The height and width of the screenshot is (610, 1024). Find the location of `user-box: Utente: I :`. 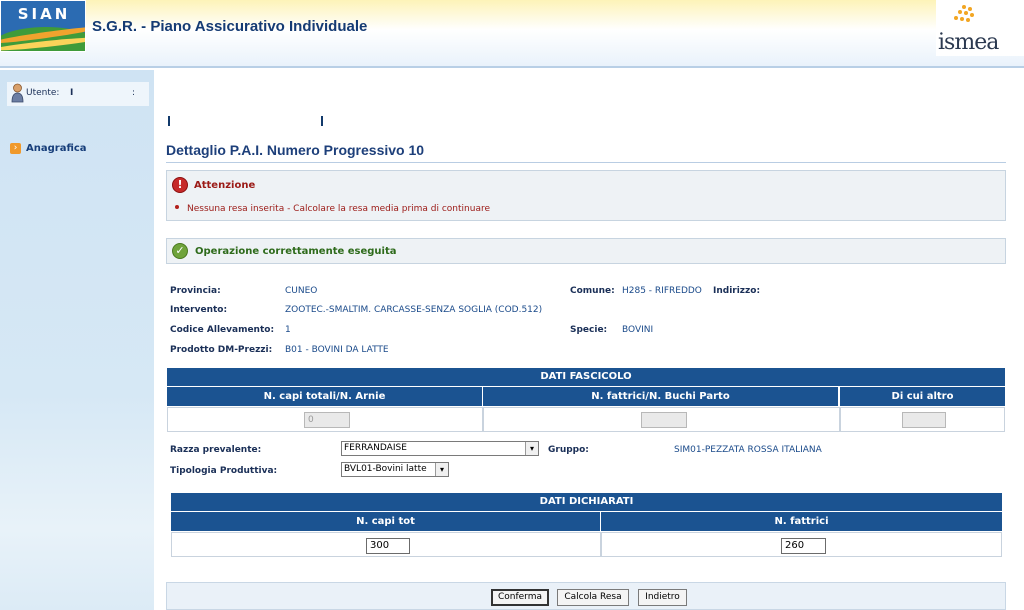

user-box: Utente: I : is located at coordinates (78, 94).